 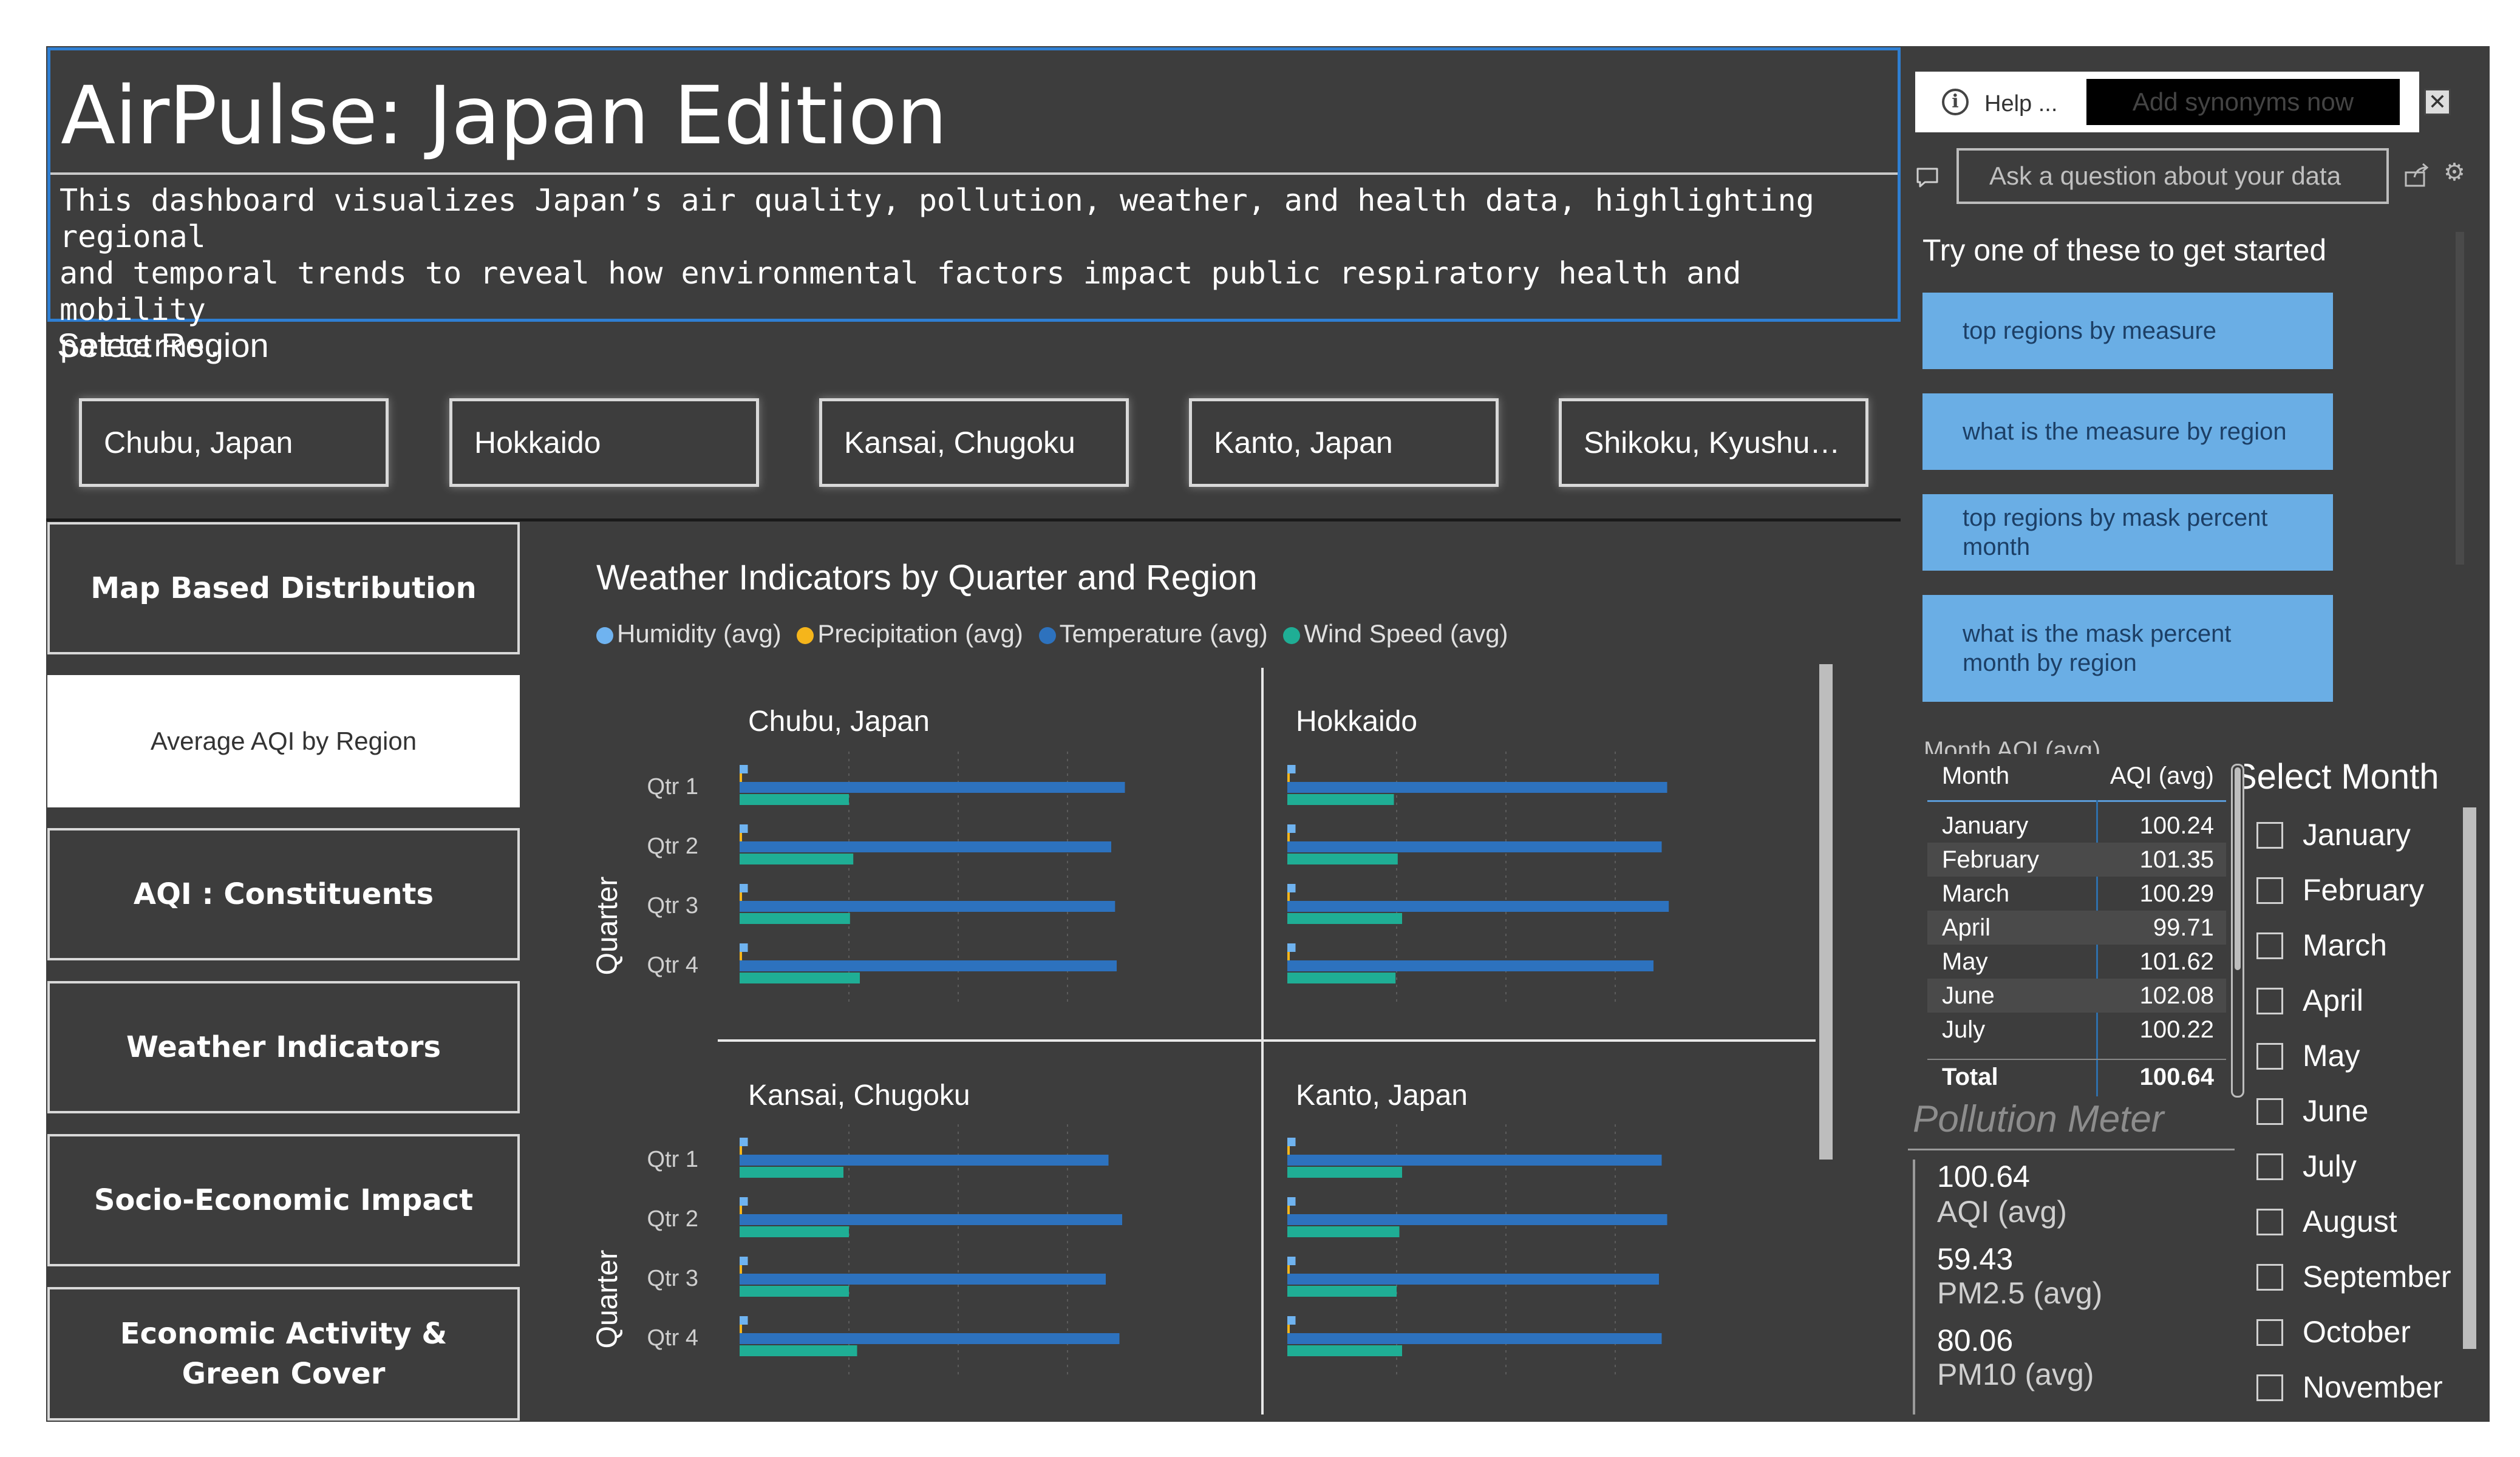 What do you see at coordinates (699, 633) in the screenshot?
I see `legend-label-humidity: Humidity (avg)` at bounding box center [699, 633].